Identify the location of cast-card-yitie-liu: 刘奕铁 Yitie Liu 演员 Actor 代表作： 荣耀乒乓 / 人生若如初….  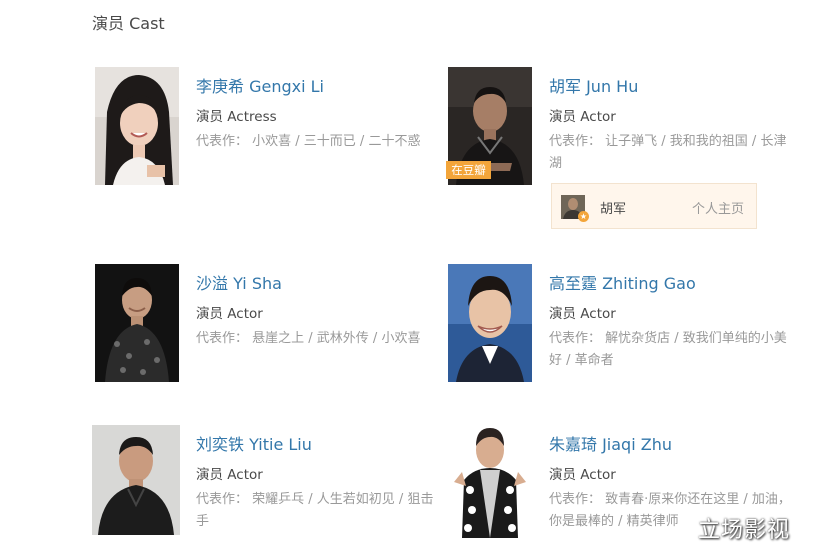
(267, 490).